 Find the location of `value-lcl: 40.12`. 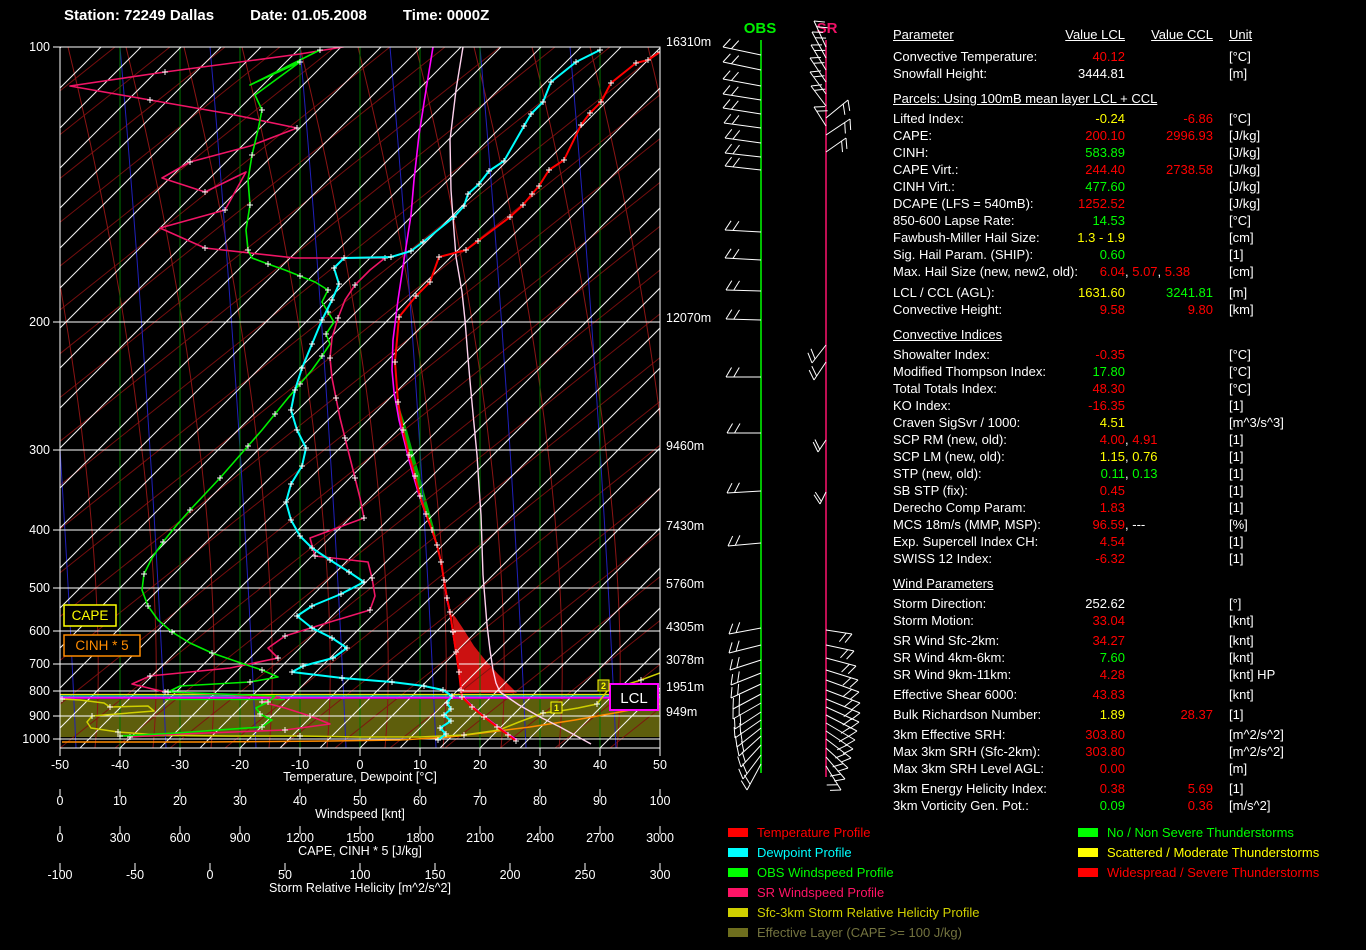

value-lcl: 40.12 is located at coordinates (1108, 56).